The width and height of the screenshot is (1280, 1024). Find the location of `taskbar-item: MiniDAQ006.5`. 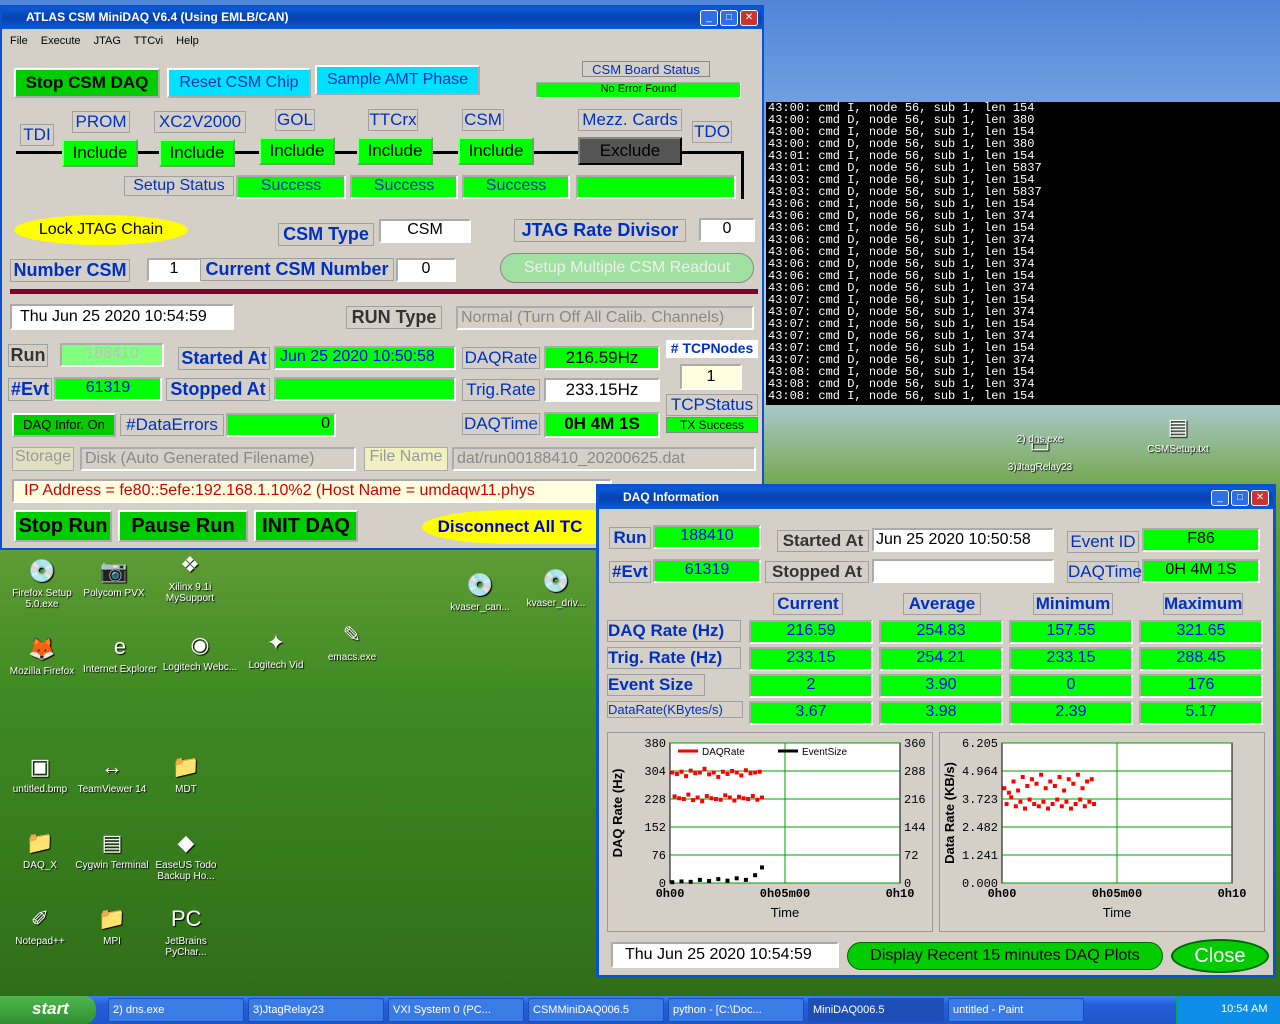

taskbar-item: MiniDAQ006.5 is located at coordinates (876, 1010).